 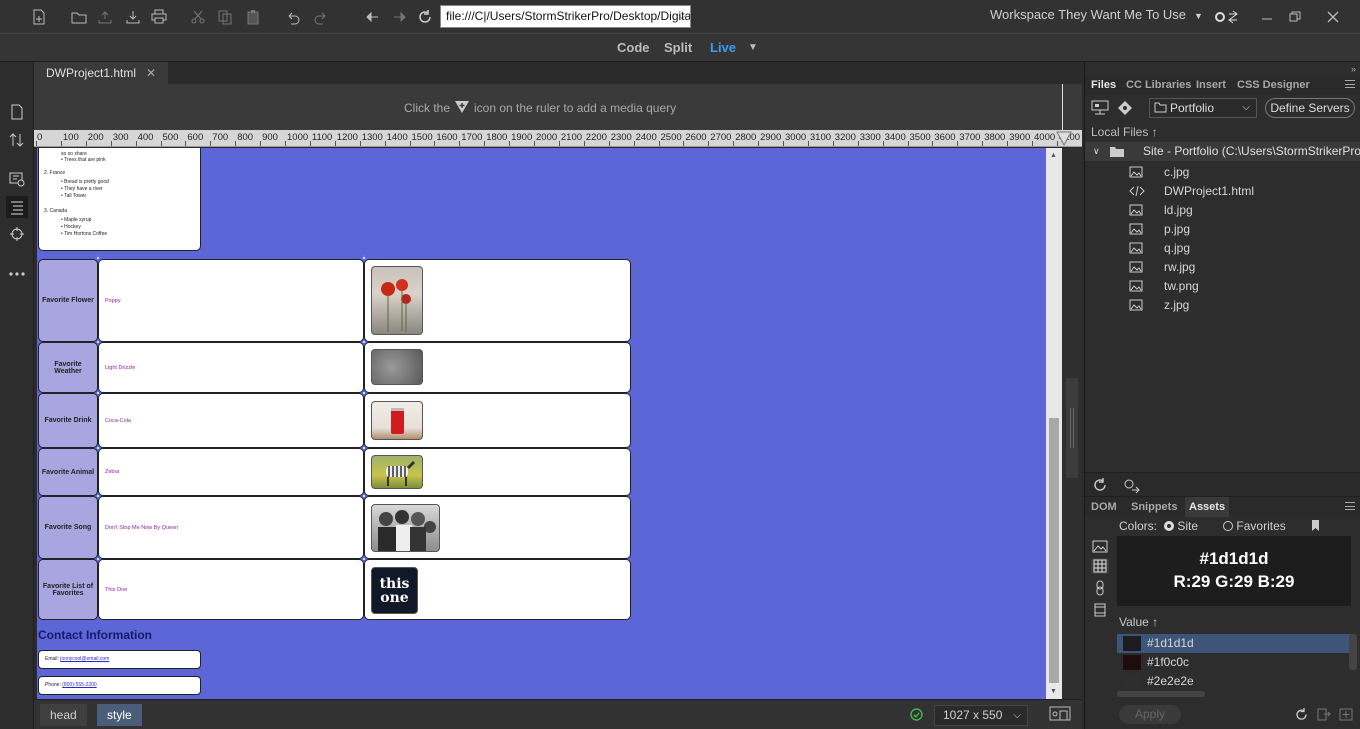 I want to click on define-servers-button: Define Servers, so click(x=1310, y=108).